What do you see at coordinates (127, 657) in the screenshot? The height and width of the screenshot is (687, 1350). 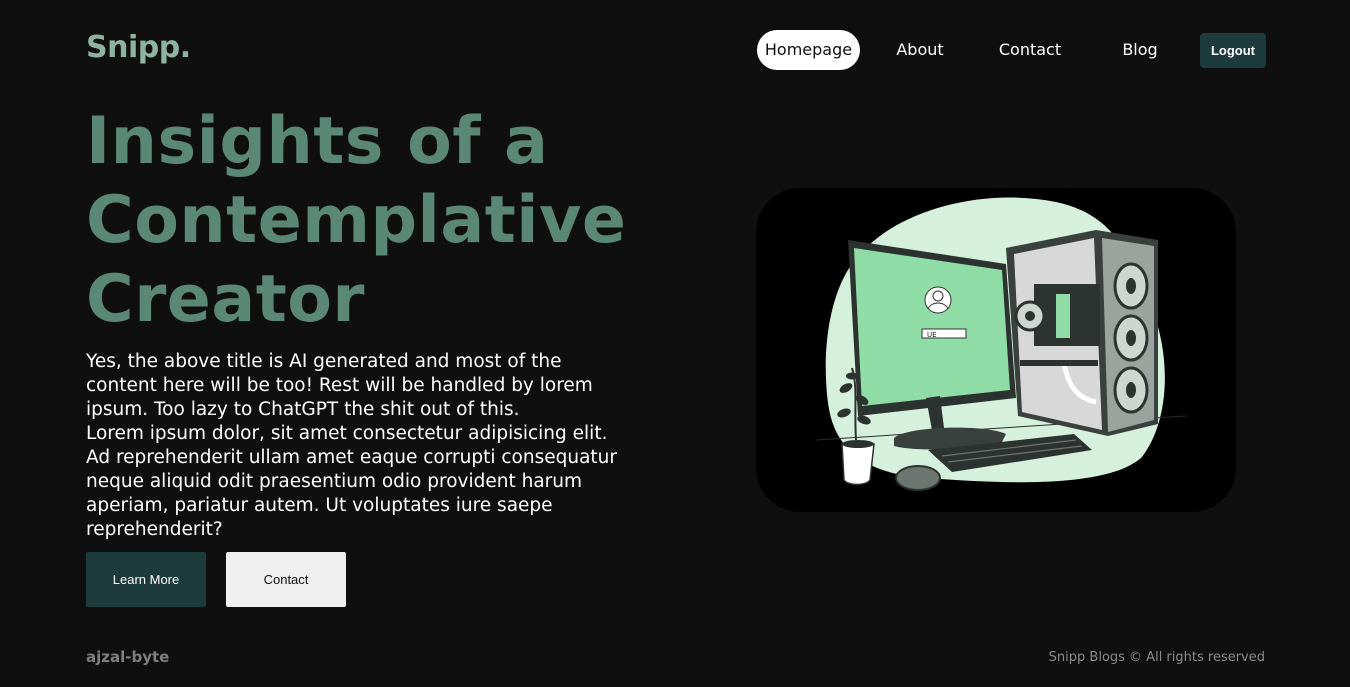 I see `footer-author: ajzal-byte` at bounding box center [127, 657].